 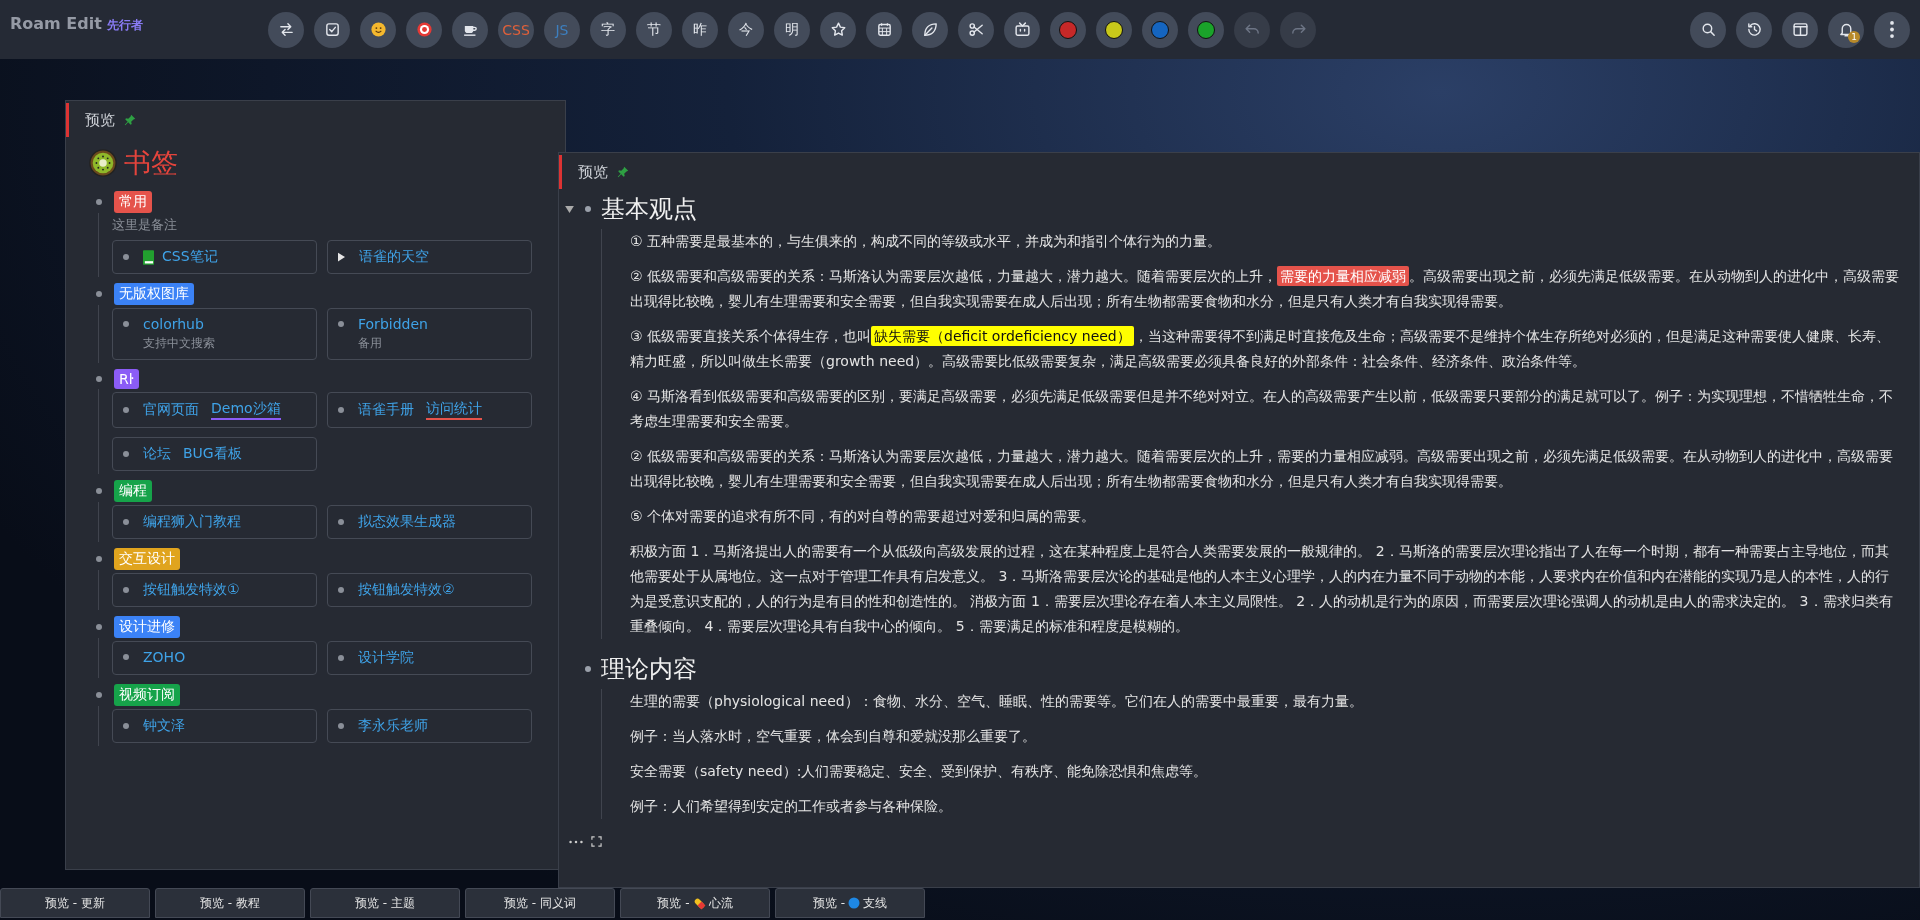 I want to click on book-icon, so click(x=148, y=257).